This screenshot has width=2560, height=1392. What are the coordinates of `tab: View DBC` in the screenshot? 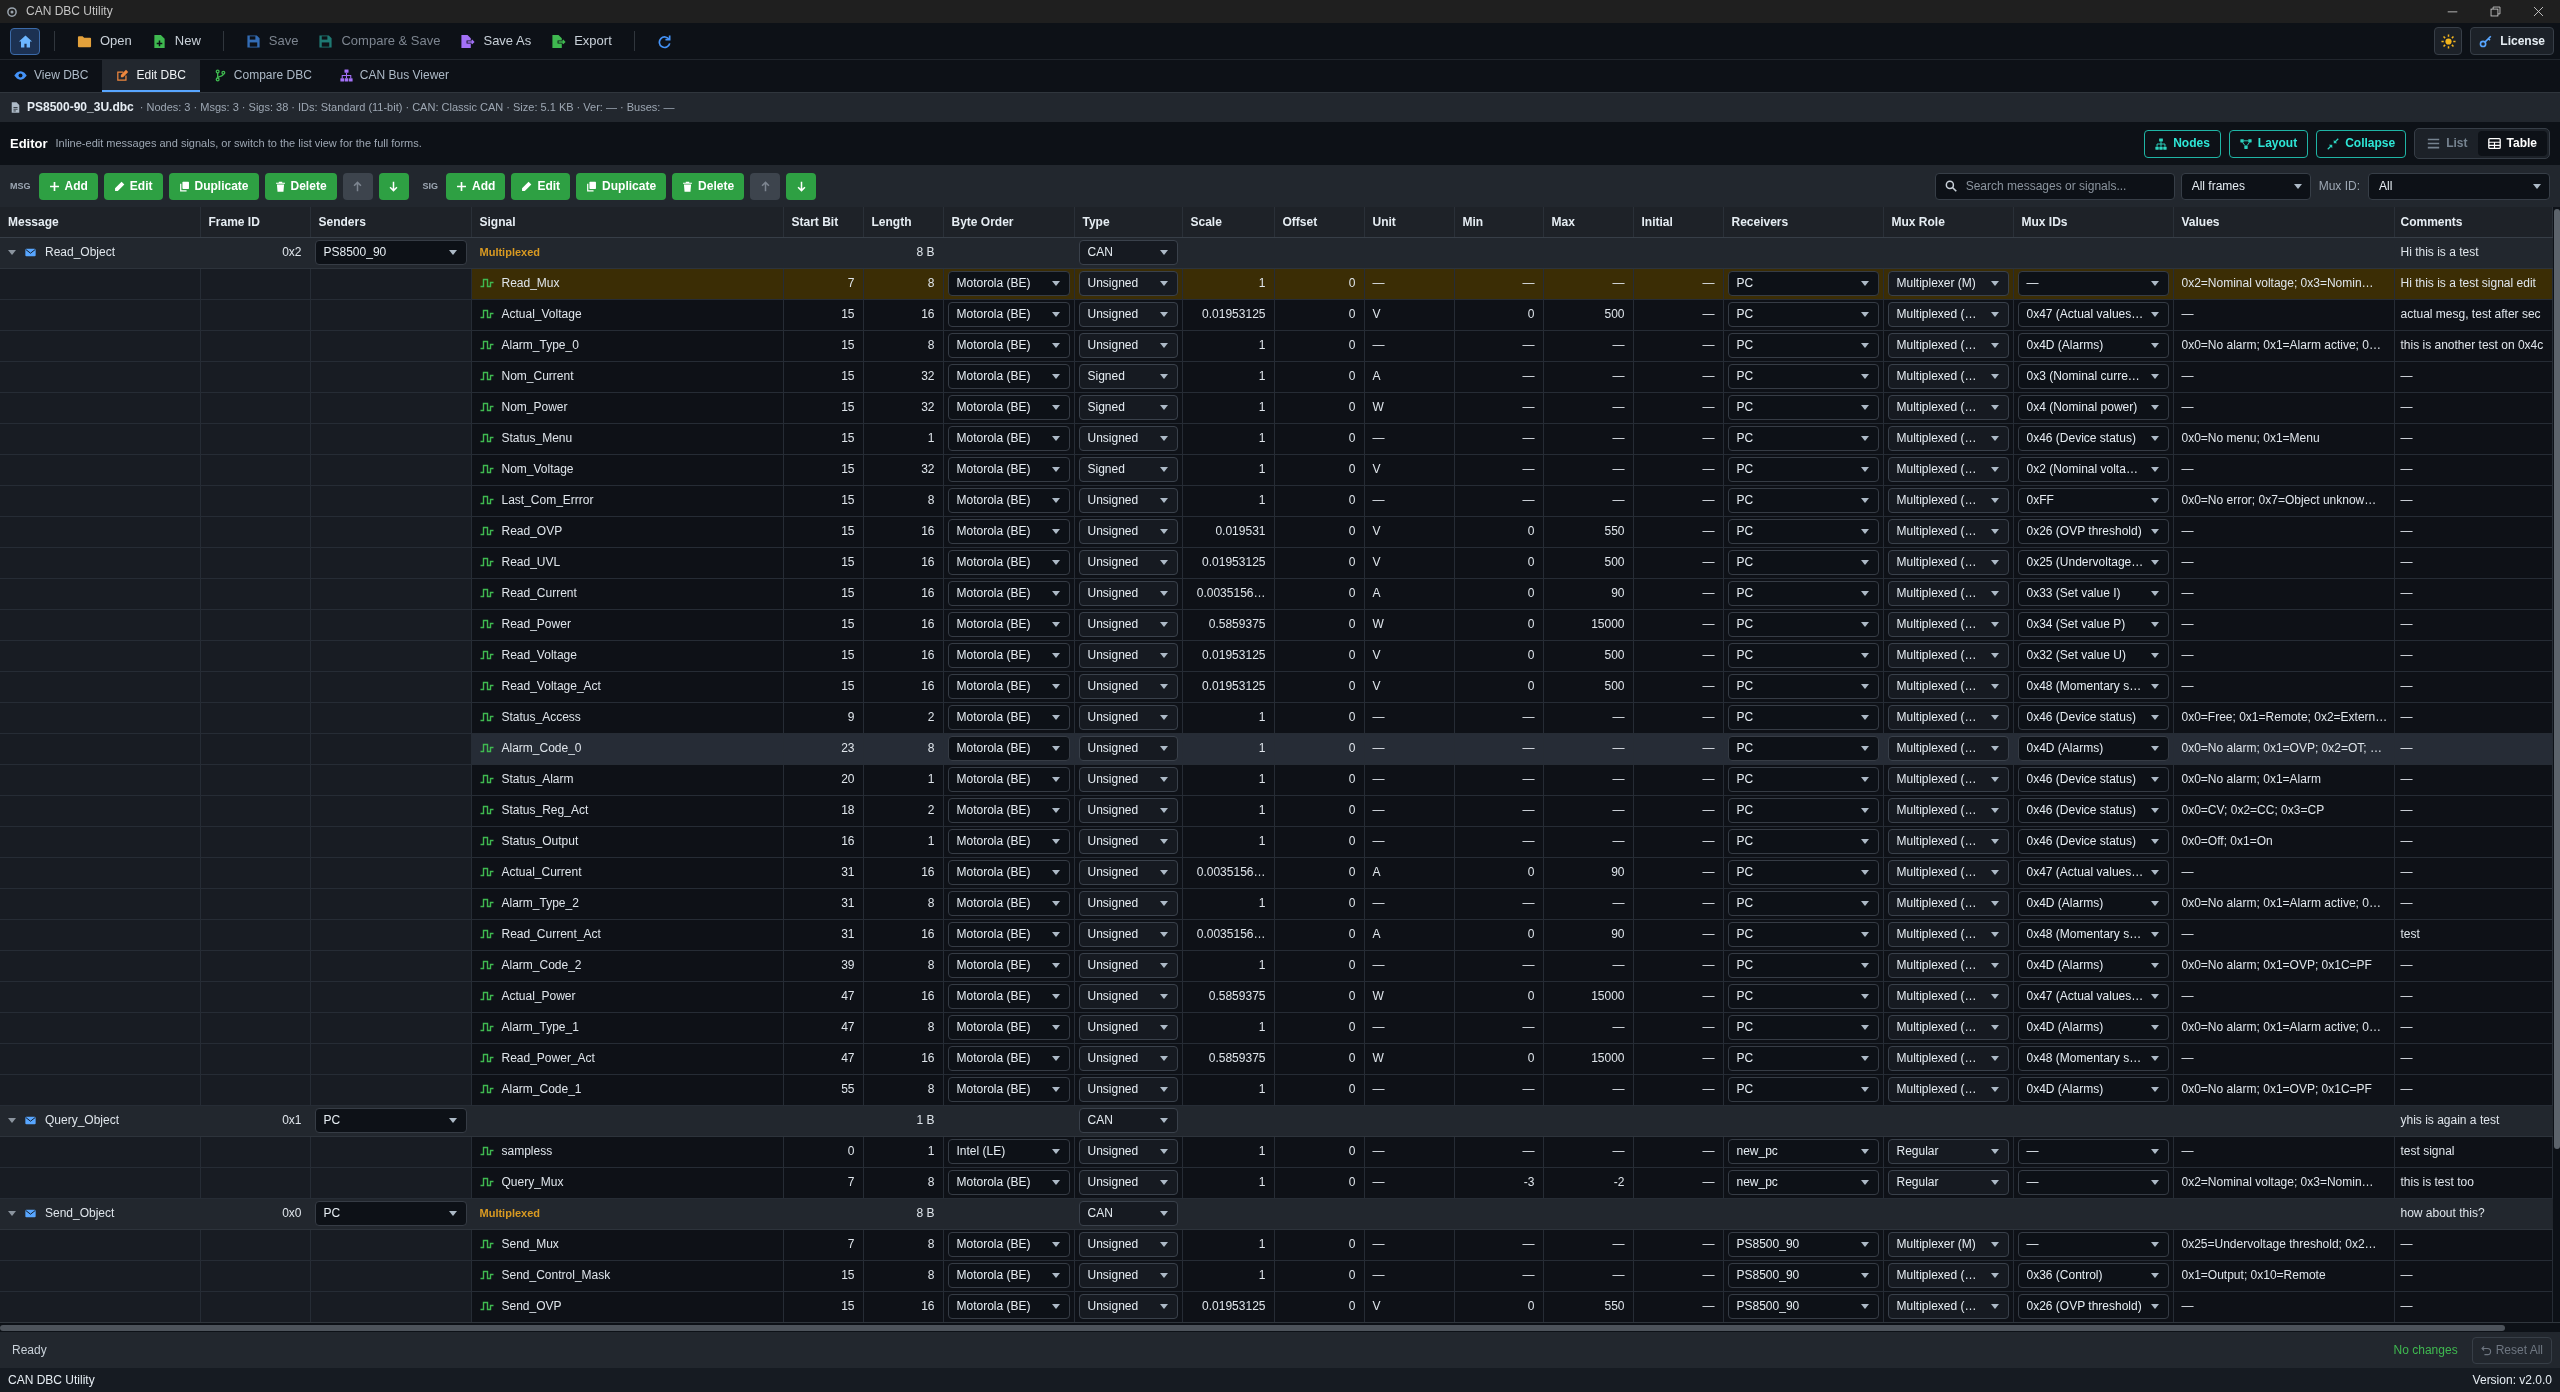 It's located at (51, 76).